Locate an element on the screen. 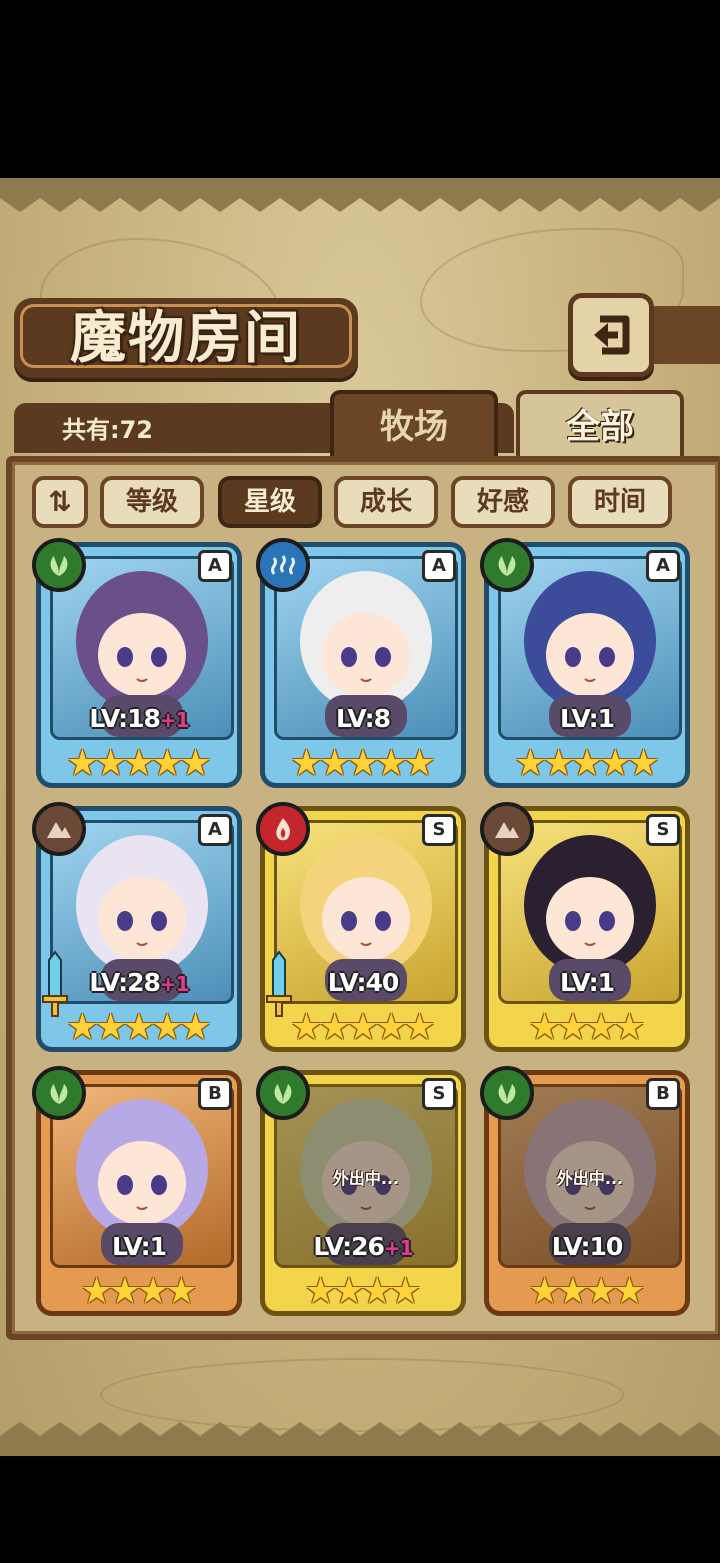  page-title: 魔物房间 is located at coordinates (186, 338).